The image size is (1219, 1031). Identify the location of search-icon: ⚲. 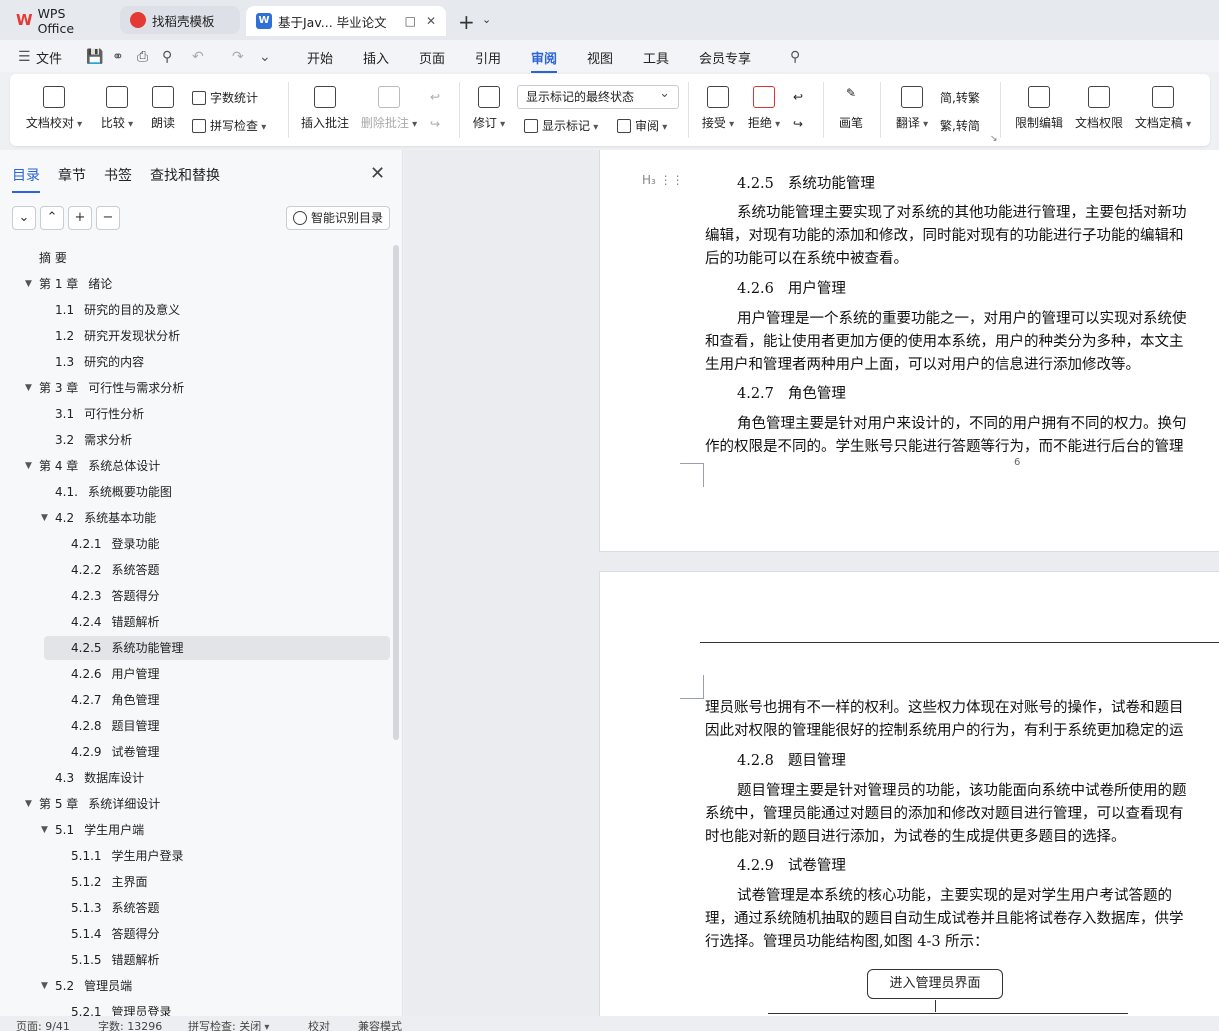
(795, 57).